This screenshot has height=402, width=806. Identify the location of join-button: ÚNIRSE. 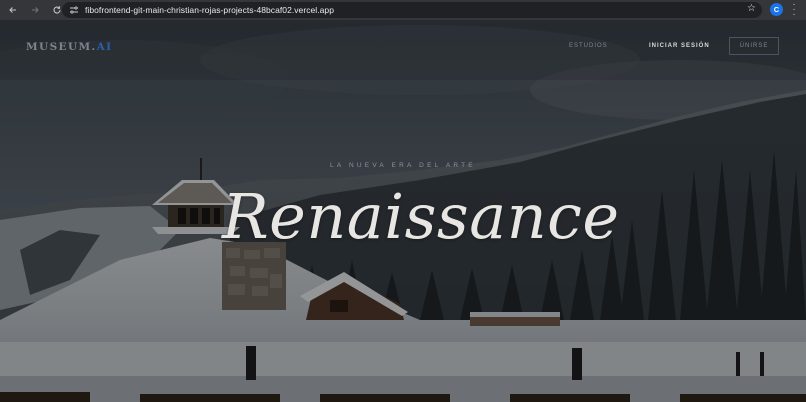
(754, 46).